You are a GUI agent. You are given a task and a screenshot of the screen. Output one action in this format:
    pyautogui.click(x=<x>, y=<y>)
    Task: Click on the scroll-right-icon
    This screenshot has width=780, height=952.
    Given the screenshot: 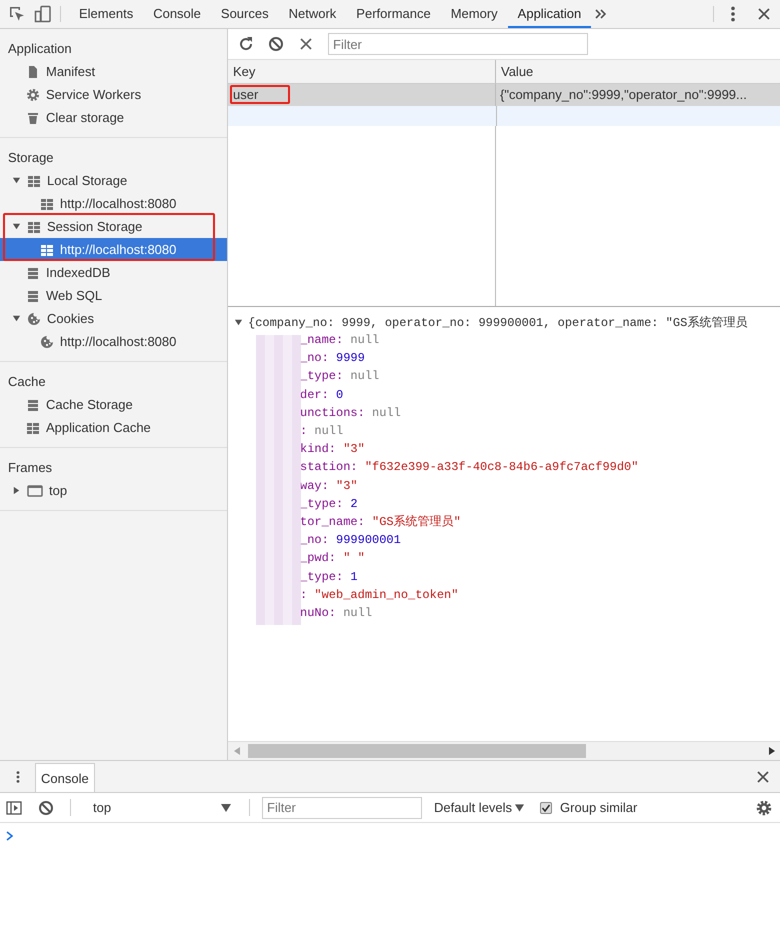 What is the action you would take?
    pyautogui.click(x=772, y=751)
    